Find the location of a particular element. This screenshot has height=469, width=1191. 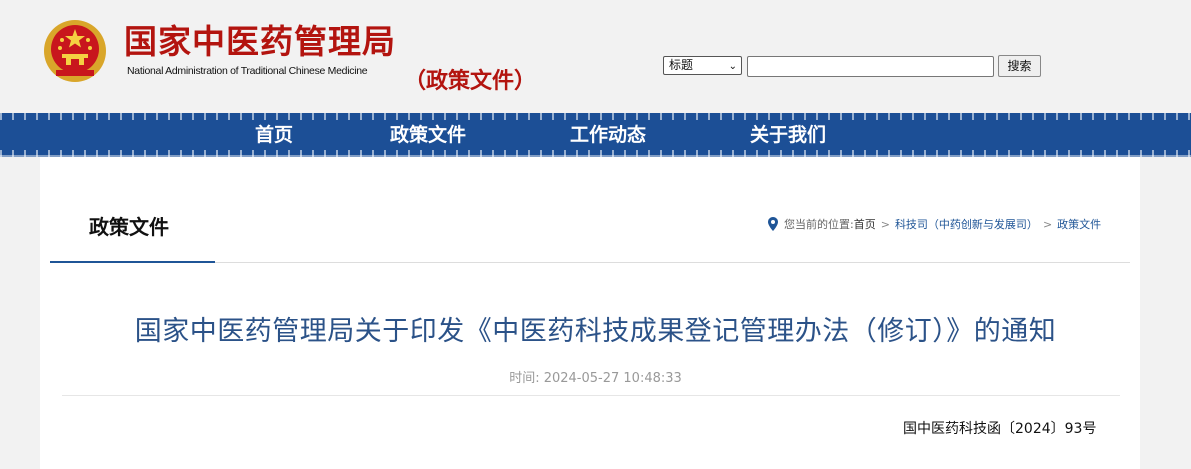

chevron-down-icon: ⌄ is located at coordinates (732, 66).